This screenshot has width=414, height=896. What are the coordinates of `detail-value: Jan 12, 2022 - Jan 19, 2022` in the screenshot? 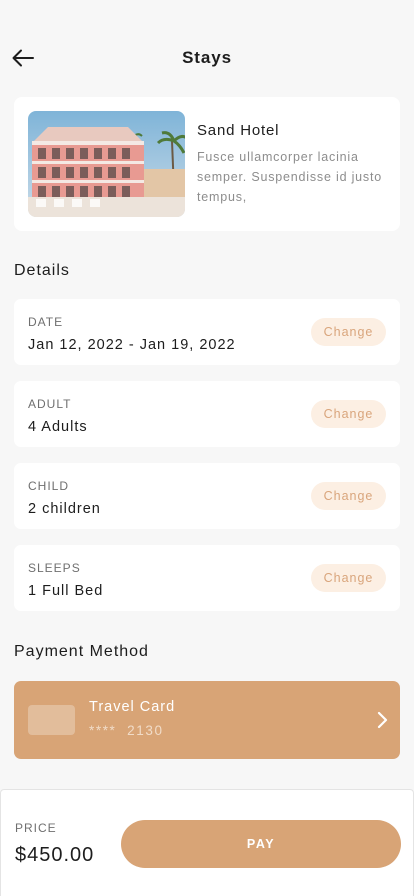 It's located at (132, 345).